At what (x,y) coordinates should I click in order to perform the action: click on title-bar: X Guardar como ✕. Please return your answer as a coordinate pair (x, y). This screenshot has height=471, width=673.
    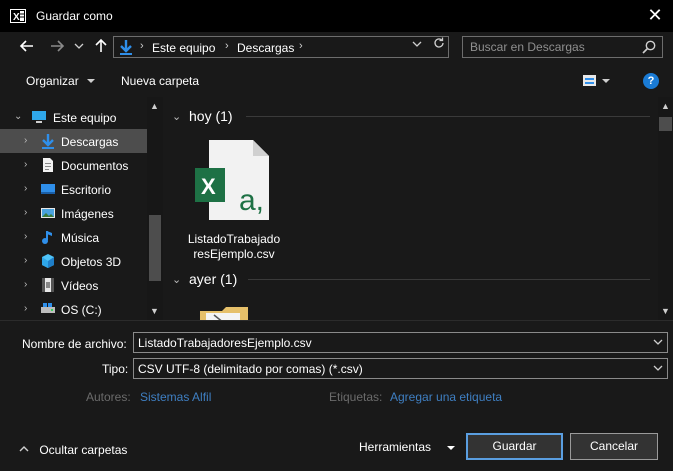
    Looking at the image, I should click on (336, 16).